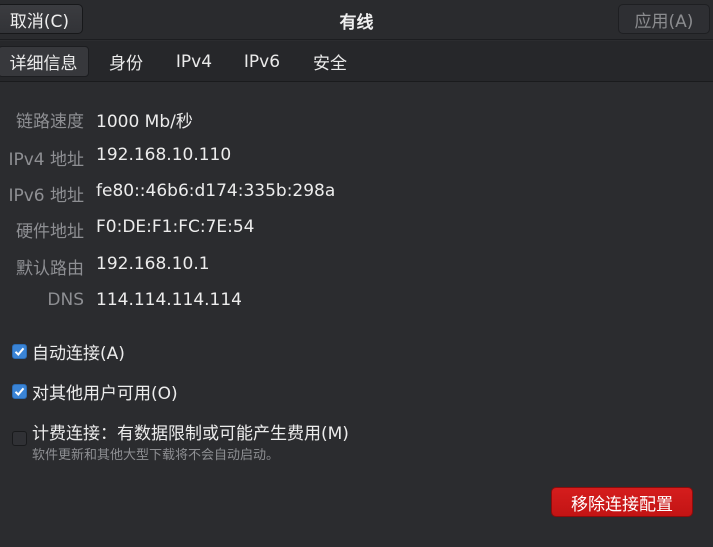 The image size is (713, 547). I want to click on tab-security: 安全, so click(330, 61).